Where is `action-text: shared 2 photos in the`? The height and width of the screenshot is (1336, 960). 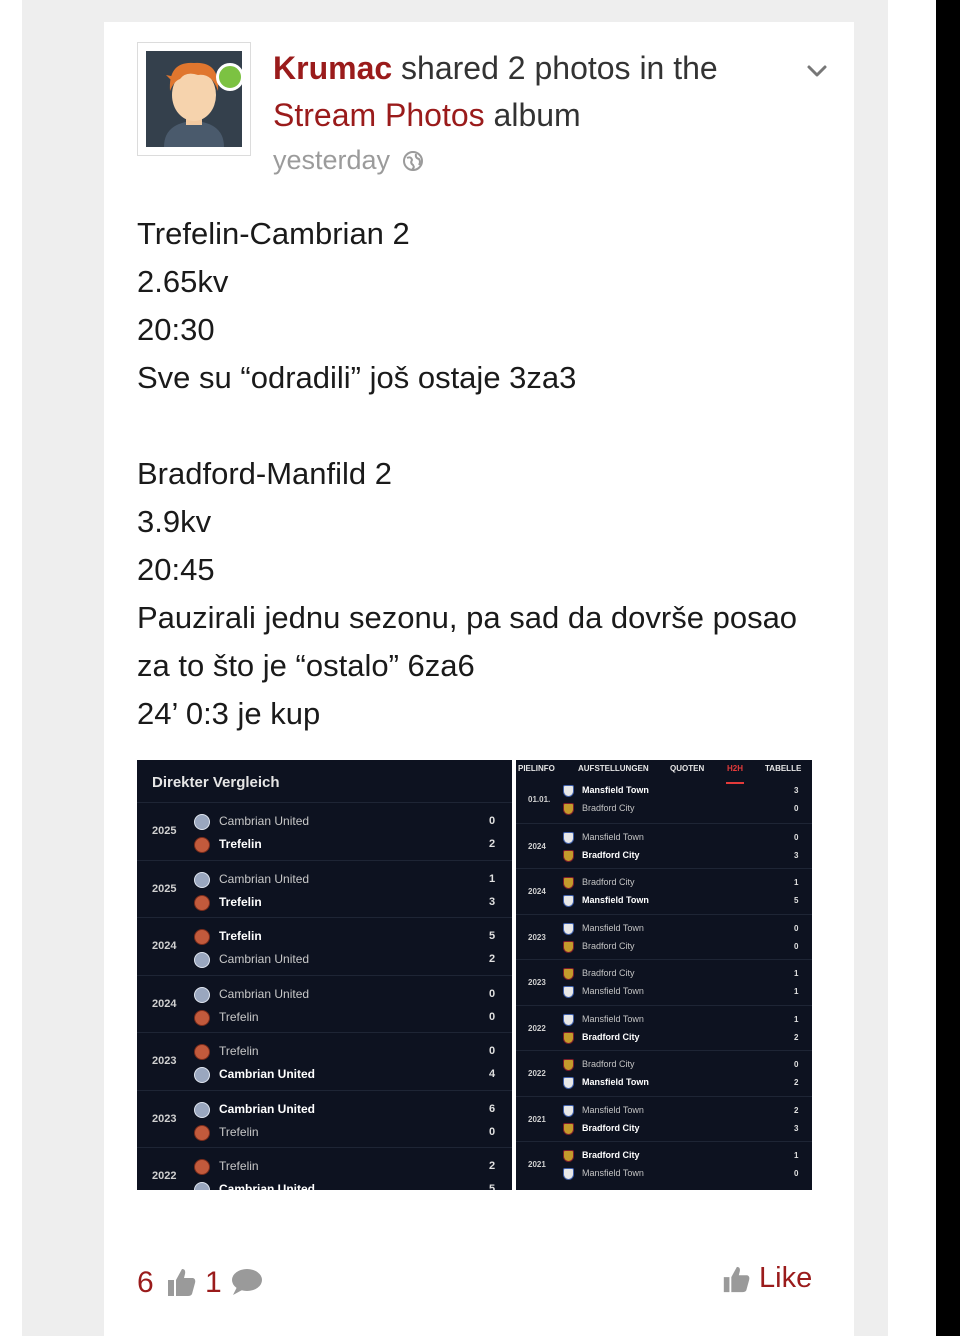
action-text: shared 2 photos in the is located at coordinates (555, 68).